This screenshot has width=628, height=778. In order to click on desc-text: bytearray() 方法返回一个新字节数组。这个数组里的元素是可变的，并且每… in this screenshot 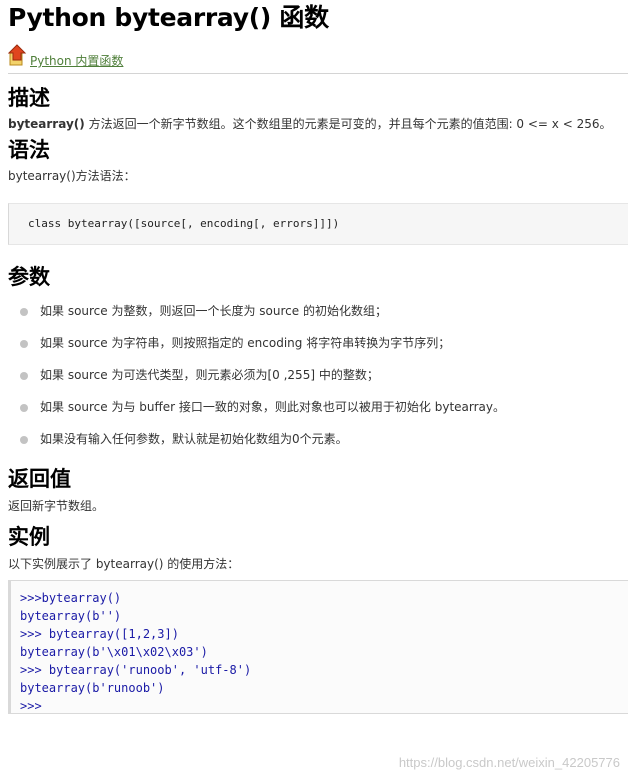, I will do `click(318, 124)`.